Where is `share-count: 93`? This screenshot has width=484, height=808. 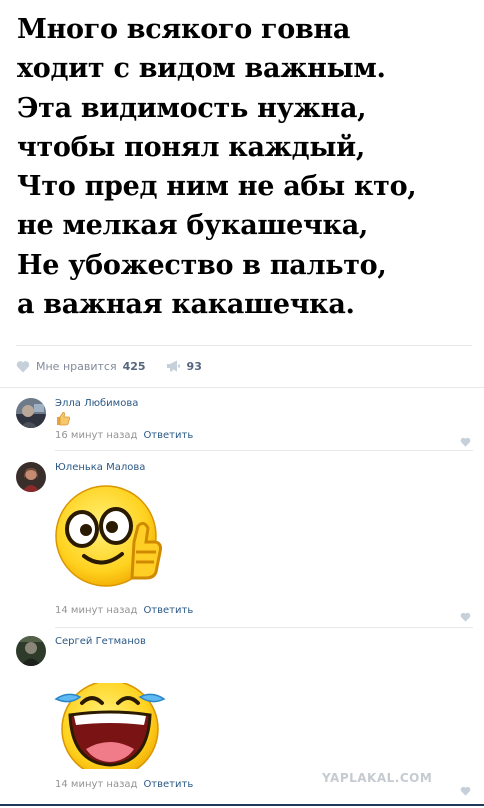 share-count: 93 is located at coordinates (194, 366).